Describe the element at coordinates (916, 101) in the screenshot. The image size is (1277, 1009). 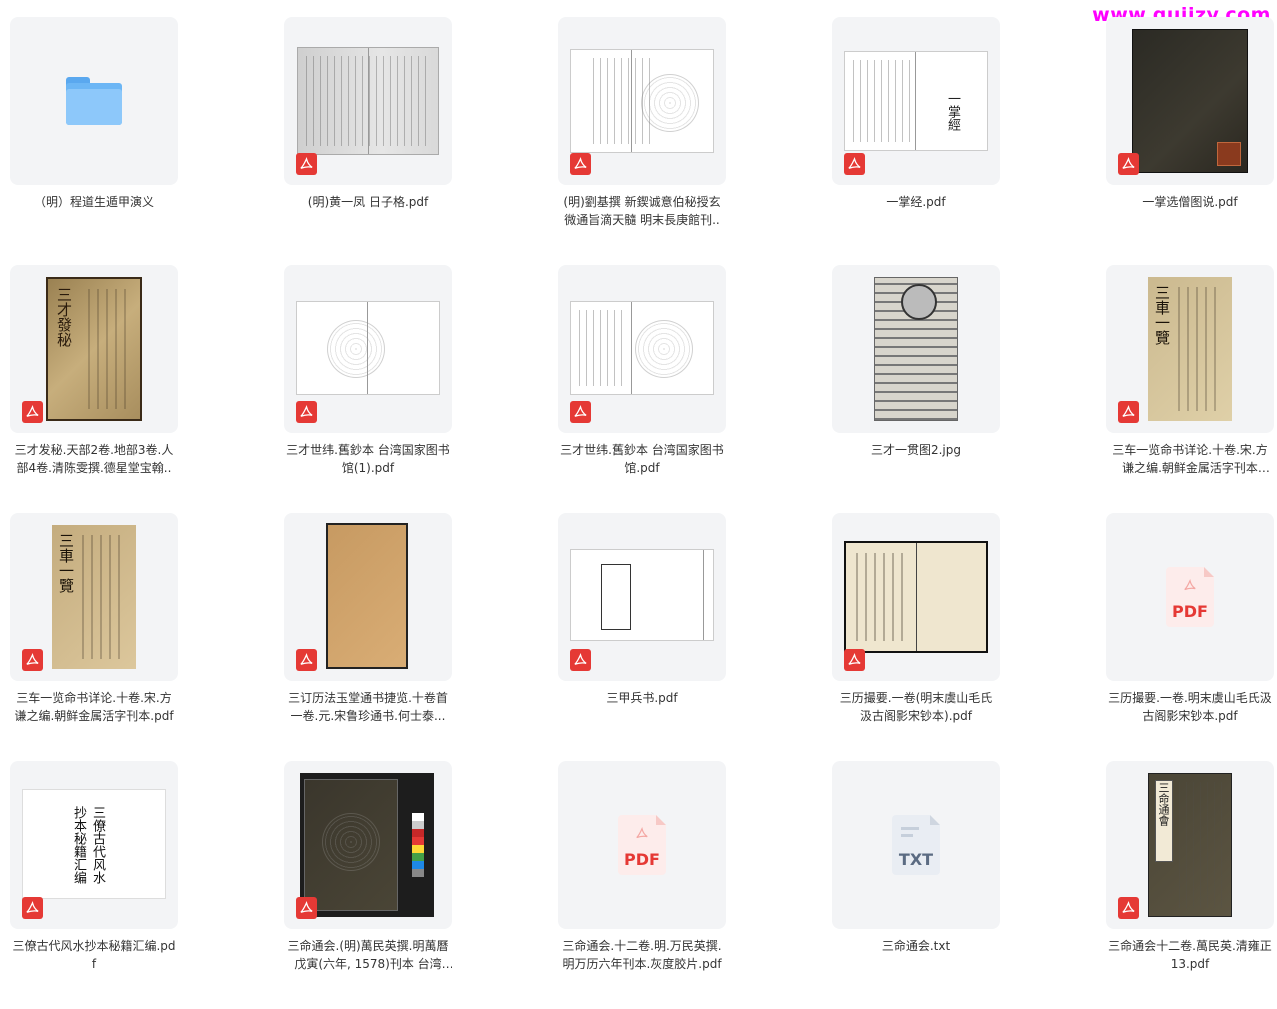
I see `file-thumbnail: 一掌經` at that location.